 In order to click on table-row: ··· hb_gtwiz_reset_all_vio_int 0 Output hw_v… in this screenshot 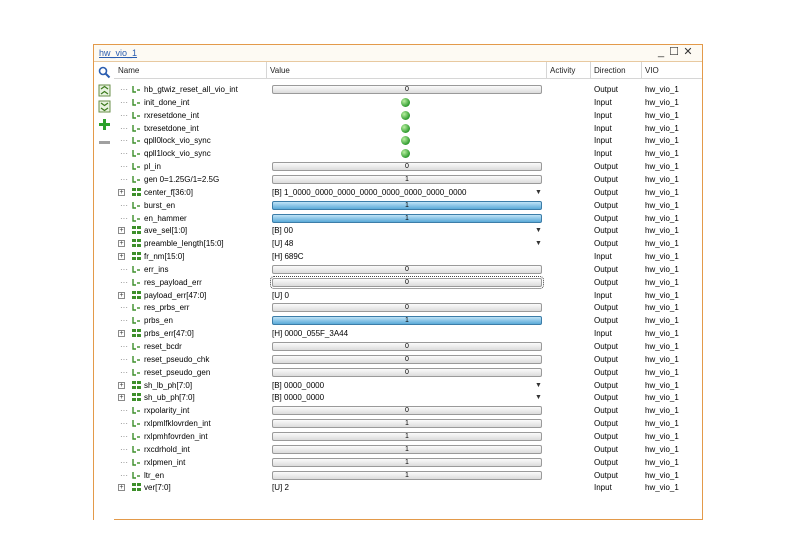, I will do `click(408, 89)`.